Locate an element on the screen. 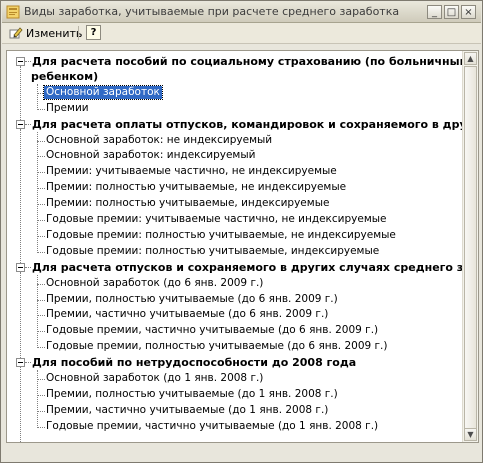  tree-item: Основной заработок (до 1 янв. 2008 г.) is located at coordinates (154, 378).